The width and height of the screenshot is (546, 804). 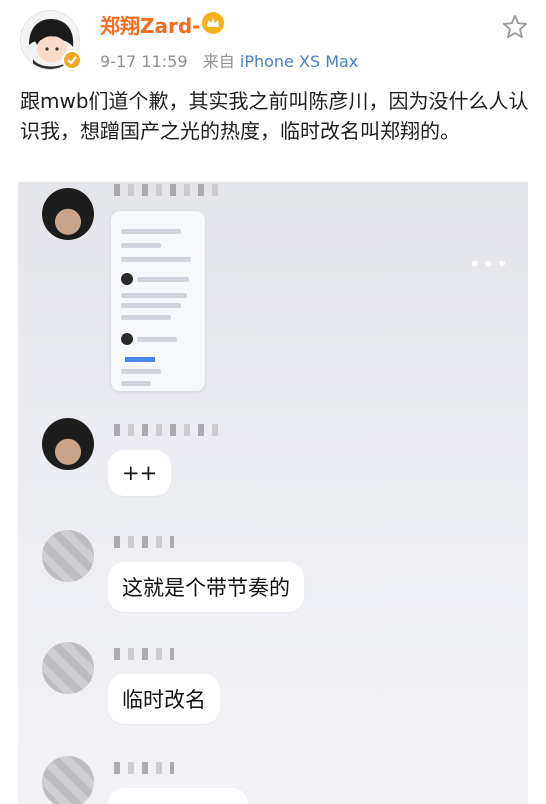 I want to click on more-options-icon: •••, so click(x=489, y=264).